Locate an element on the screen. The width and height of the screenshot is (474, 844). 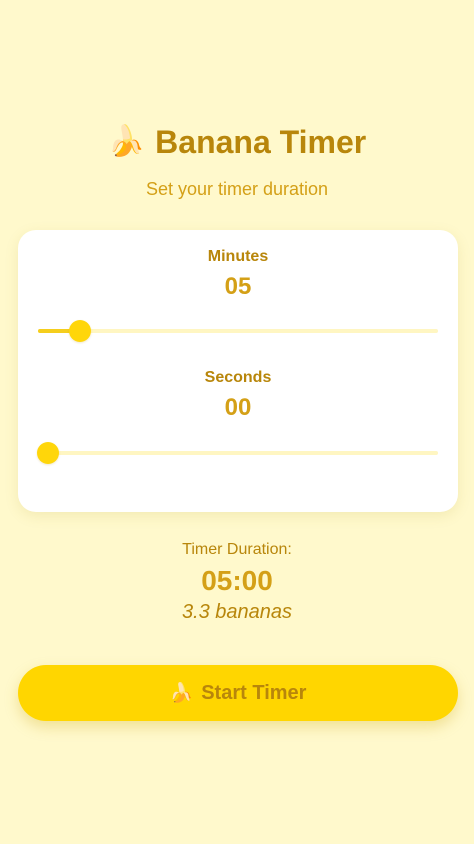
banana-count: 3.3 bananas is located at coordinates (237, 612).